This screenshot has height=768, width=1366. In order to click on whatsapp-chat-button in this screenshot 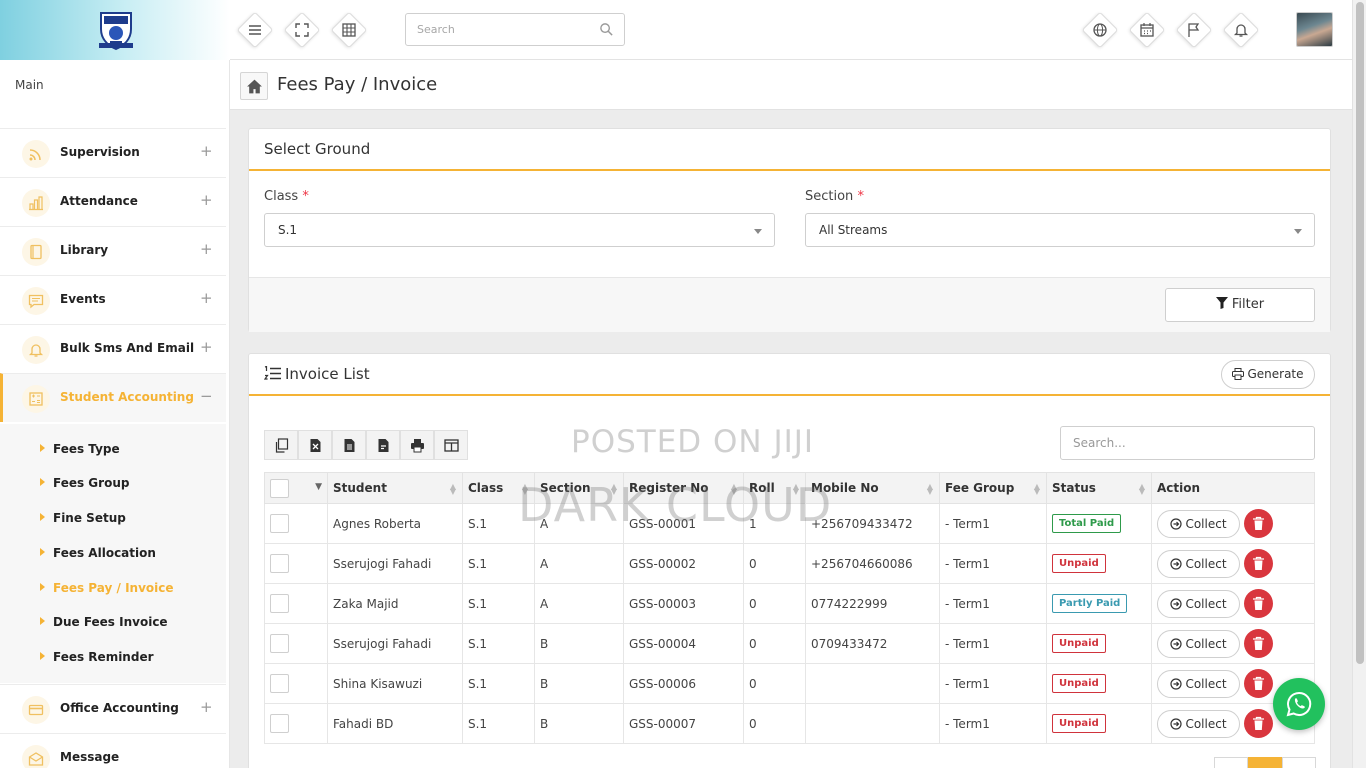, I will do `click(1299, 704)`.